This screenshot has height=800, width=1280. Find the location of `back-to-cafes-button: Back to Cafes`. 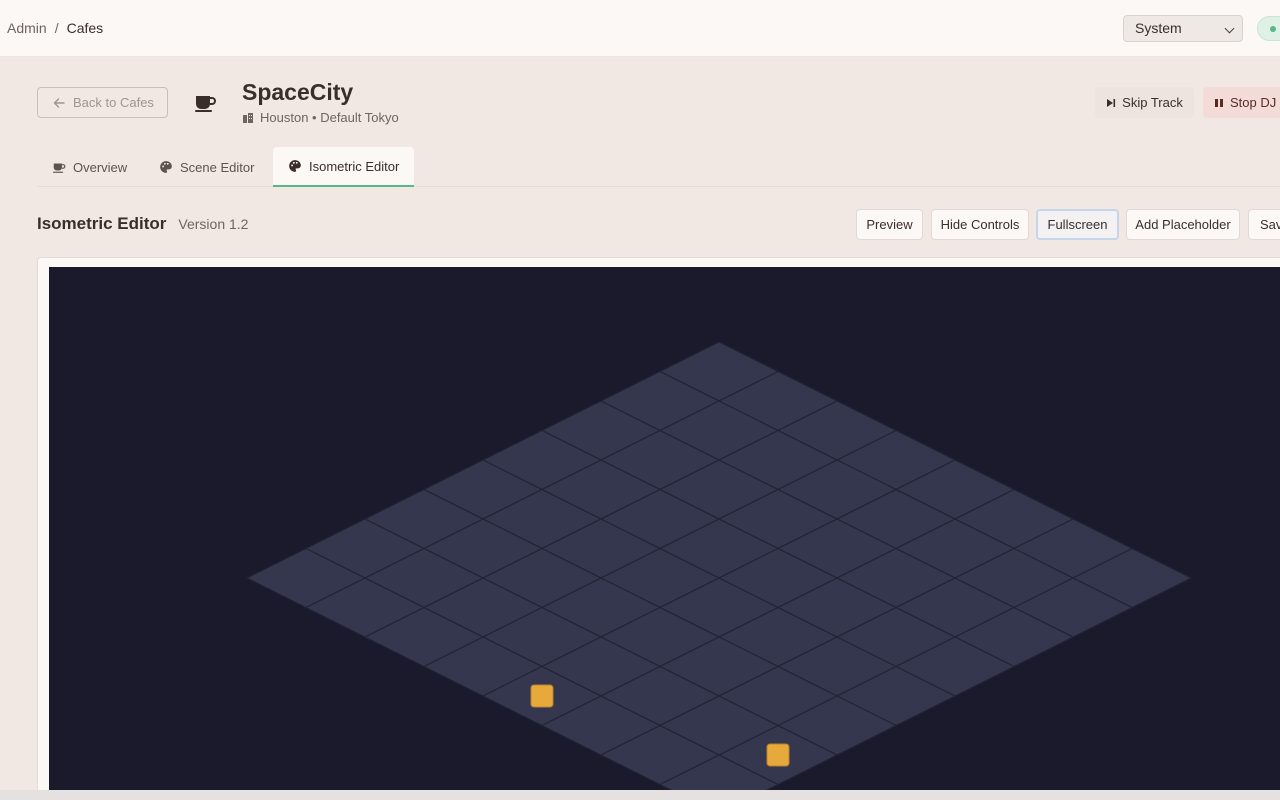

back-to-cafes-button: Back to Cafes is located at coordinates (102, 102).